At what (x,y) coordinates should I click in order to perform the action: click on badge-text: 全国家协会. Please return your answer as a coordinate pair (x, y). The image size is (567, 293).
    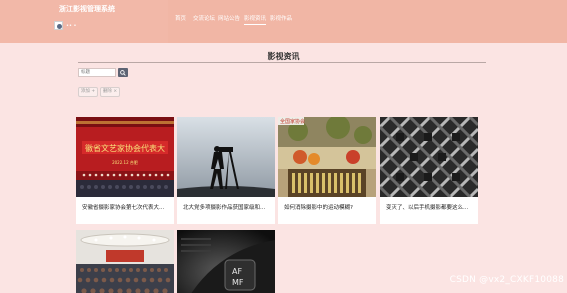
    Looking at the image, I should click on (292, 121).